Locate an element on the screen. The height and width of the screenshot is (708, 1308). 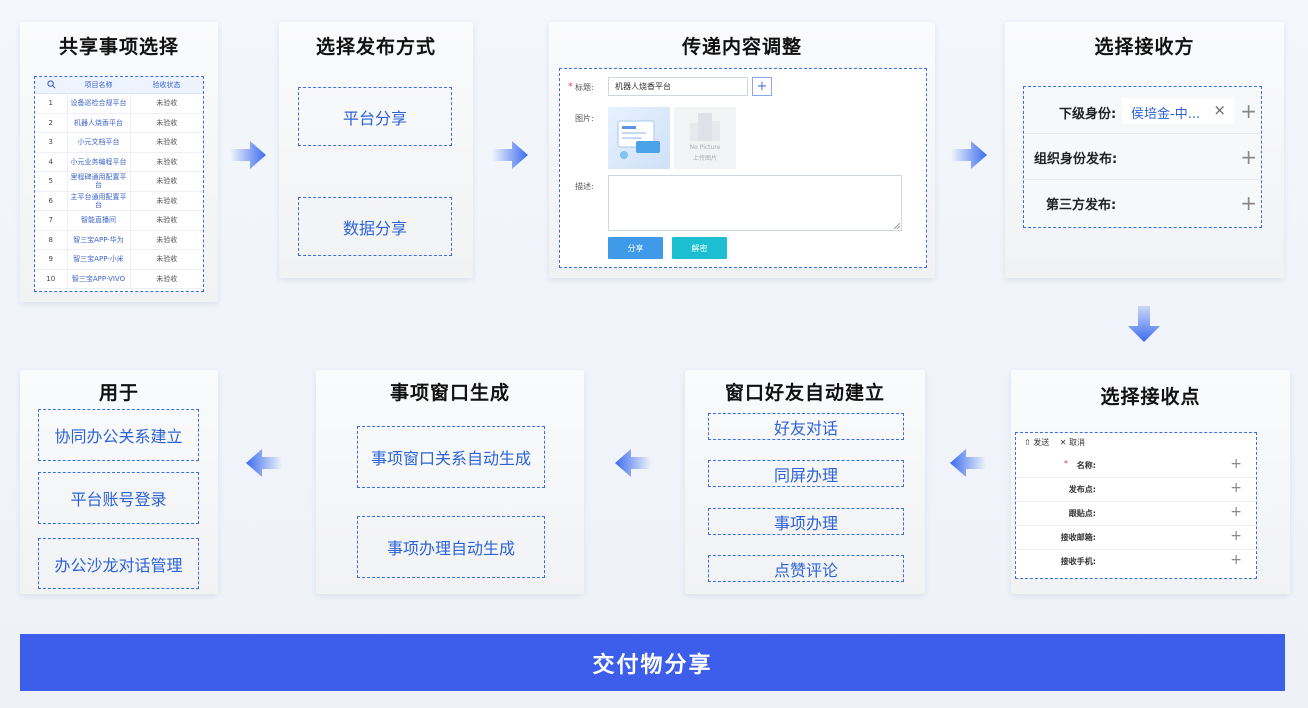
title-input: 机器人烧香平台 is located at coordinates (678, 86).